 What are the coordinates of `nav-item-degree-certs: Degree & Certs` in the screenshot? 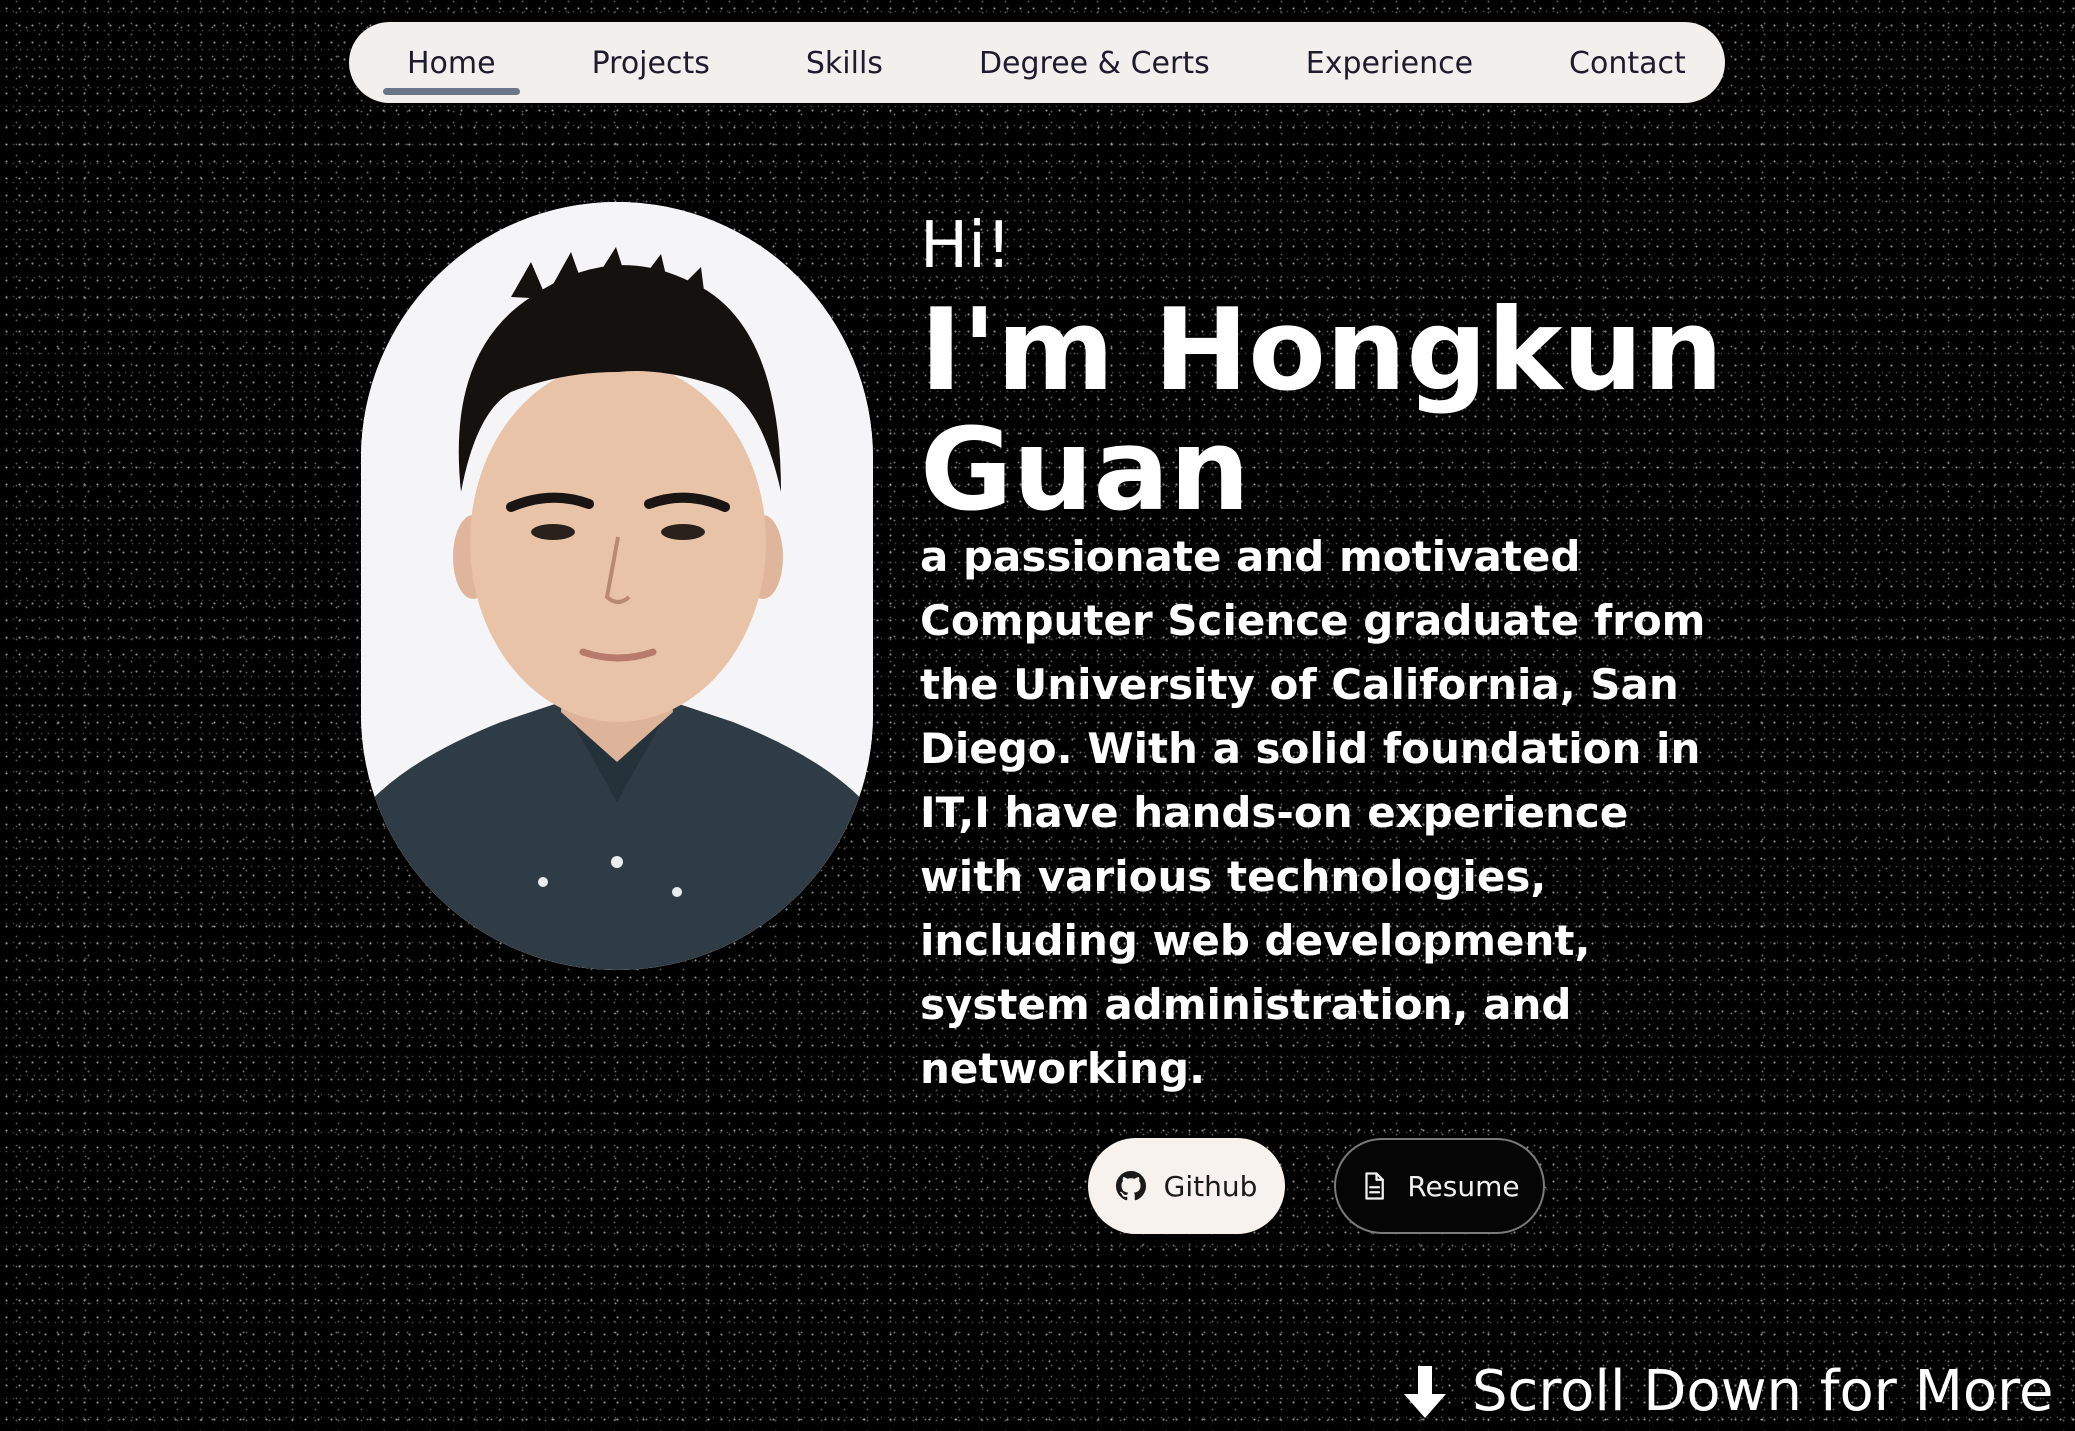 It's located at (1094, 62).